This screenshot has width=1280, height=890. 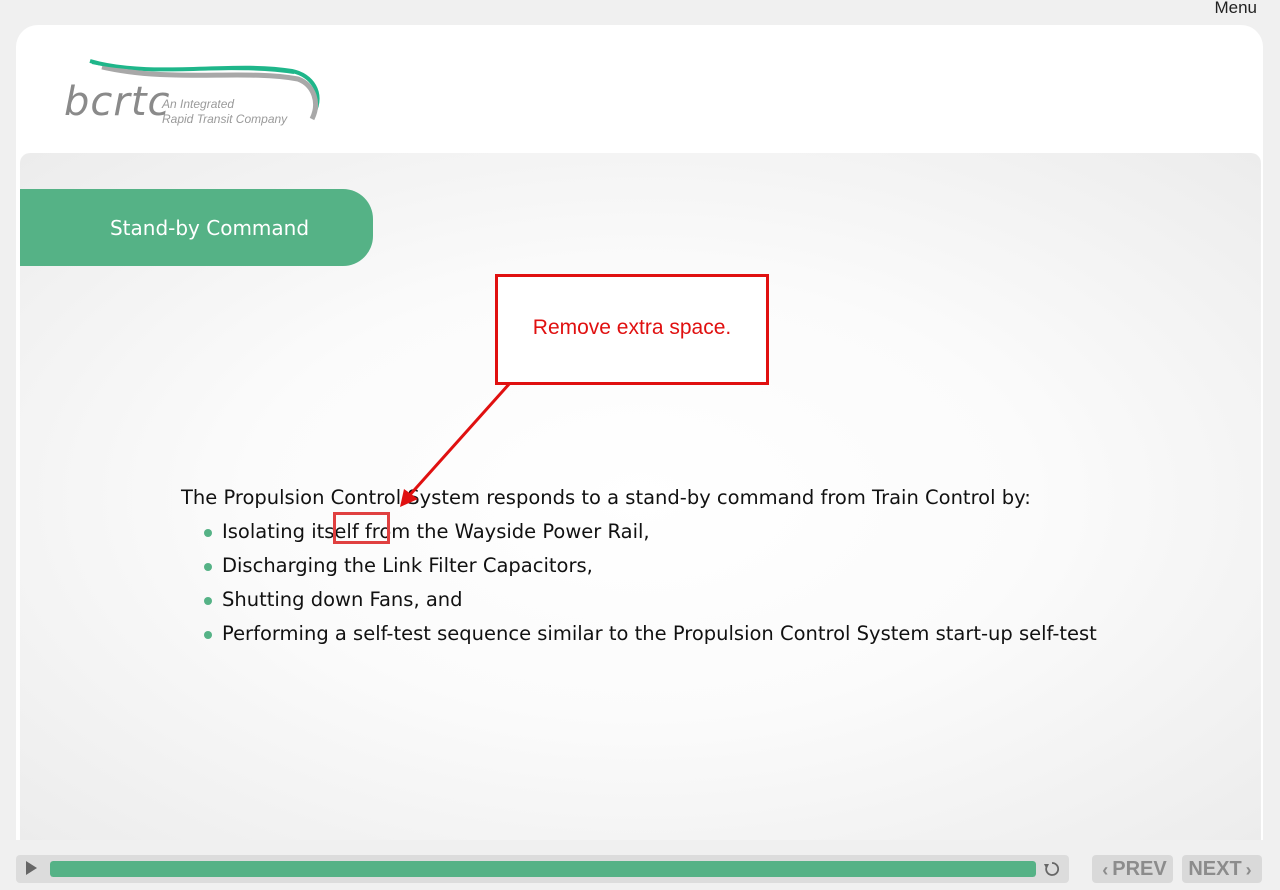 What do you see at coordinates (1139, 868) in the screenshot?
I see `prev-label: PREV` at bounding box center [1139, 868].